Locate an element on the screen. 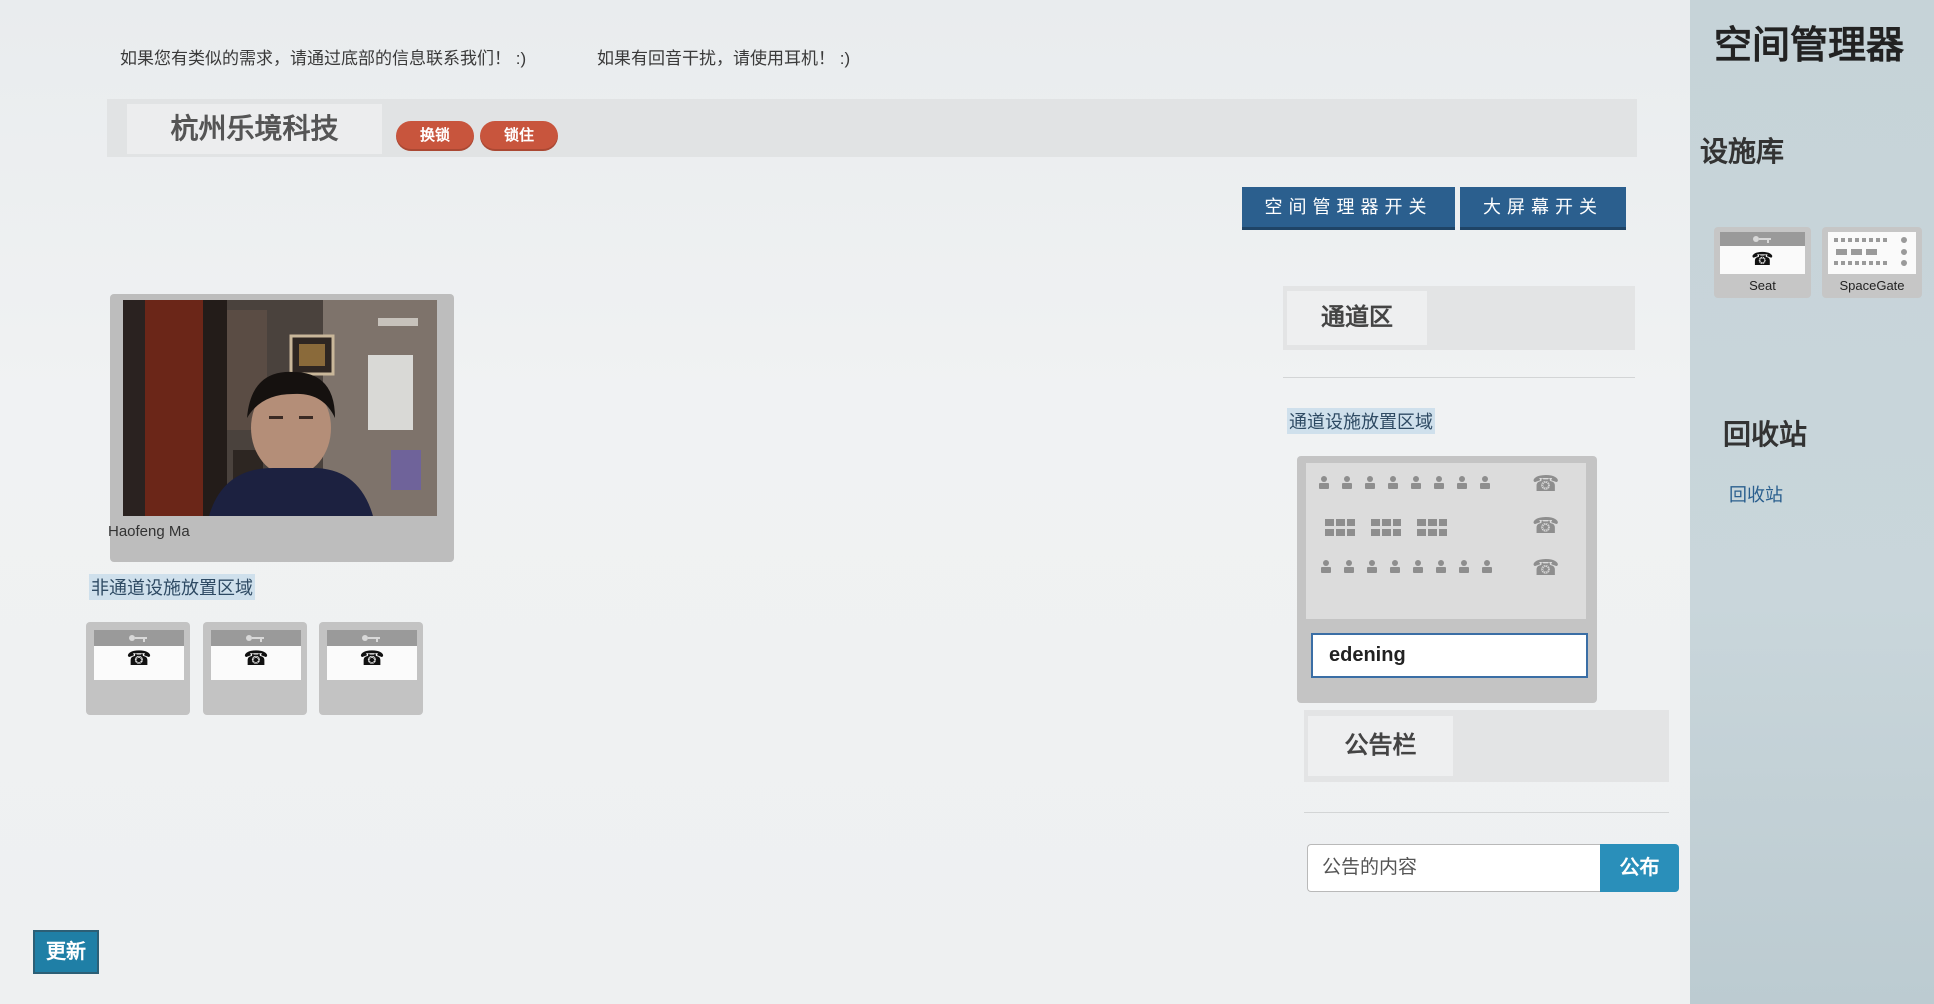  lock-button: 锁住 is located at coordinates (519, 136).